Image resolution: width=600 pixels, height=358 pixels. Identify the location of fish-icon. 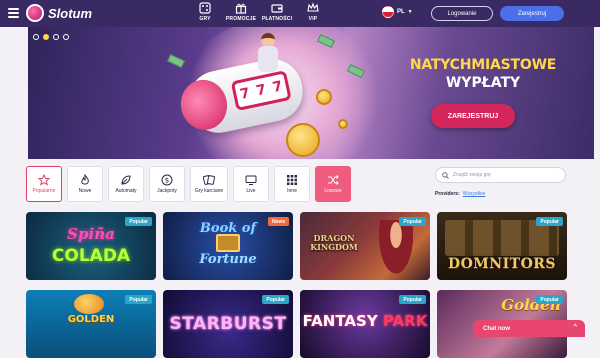
(89, 304).